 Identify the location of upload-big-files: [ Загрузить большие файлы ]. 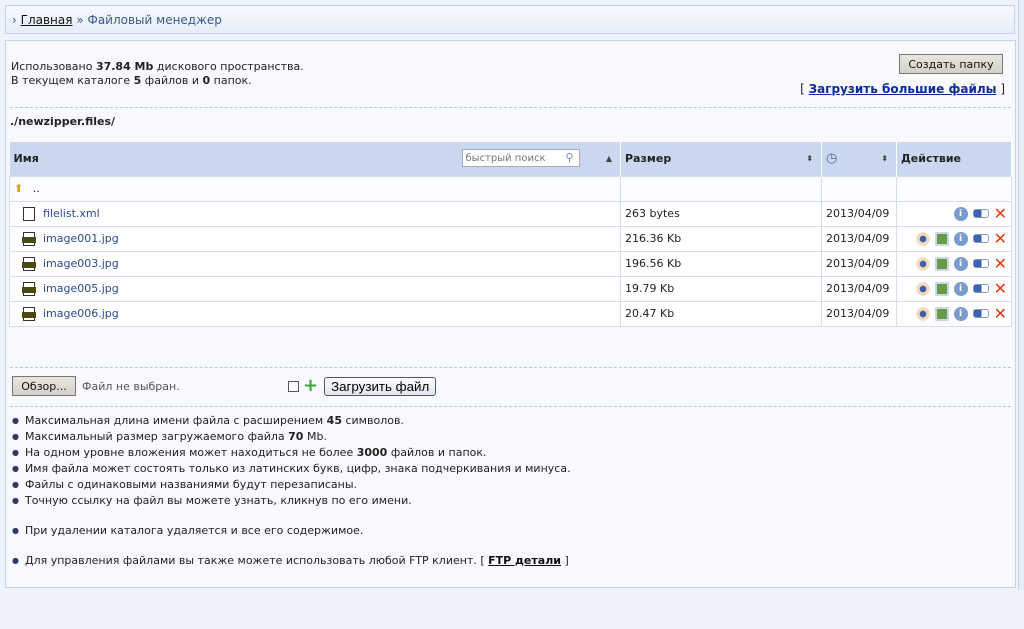
(902, 89).